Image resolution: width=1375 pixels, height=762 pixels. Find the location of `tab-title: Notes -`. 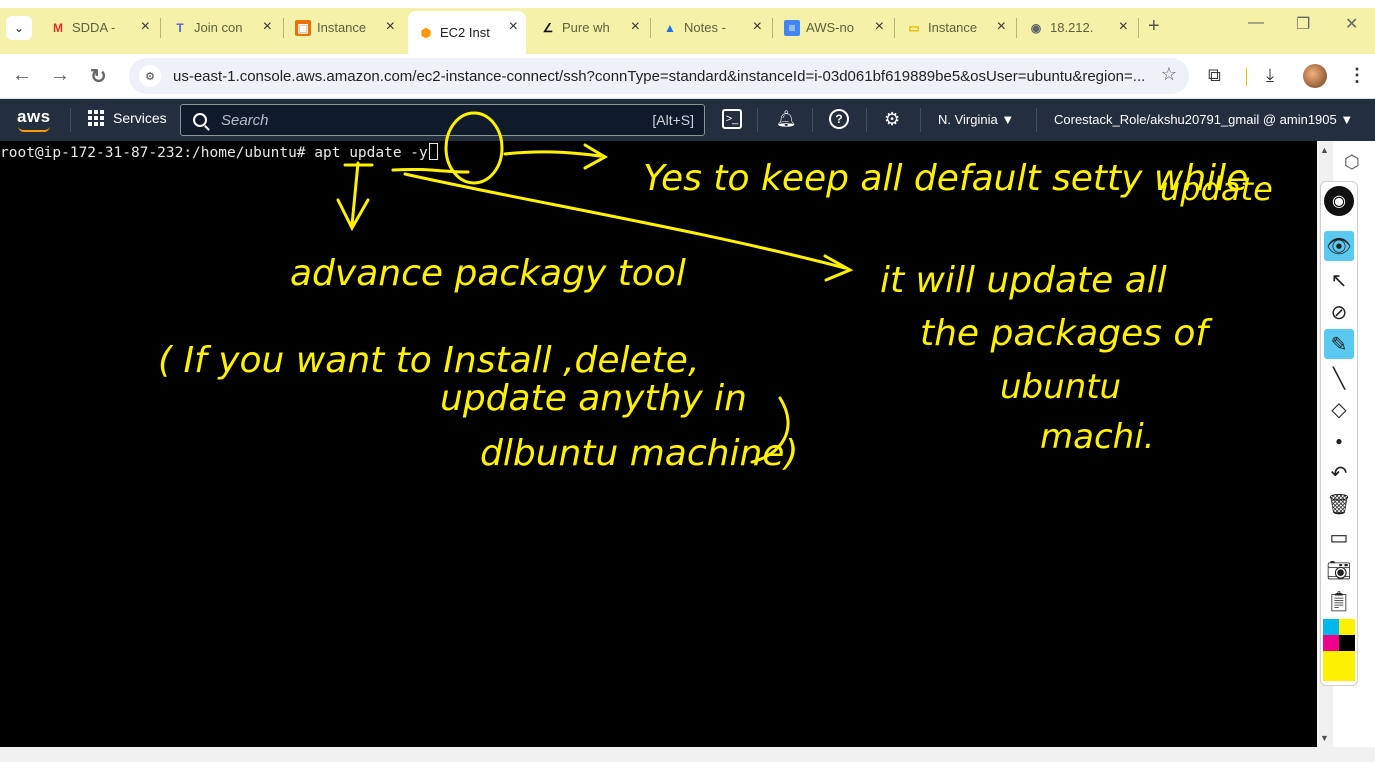

tab-title: Notes - is located at coordinates (705, 27).